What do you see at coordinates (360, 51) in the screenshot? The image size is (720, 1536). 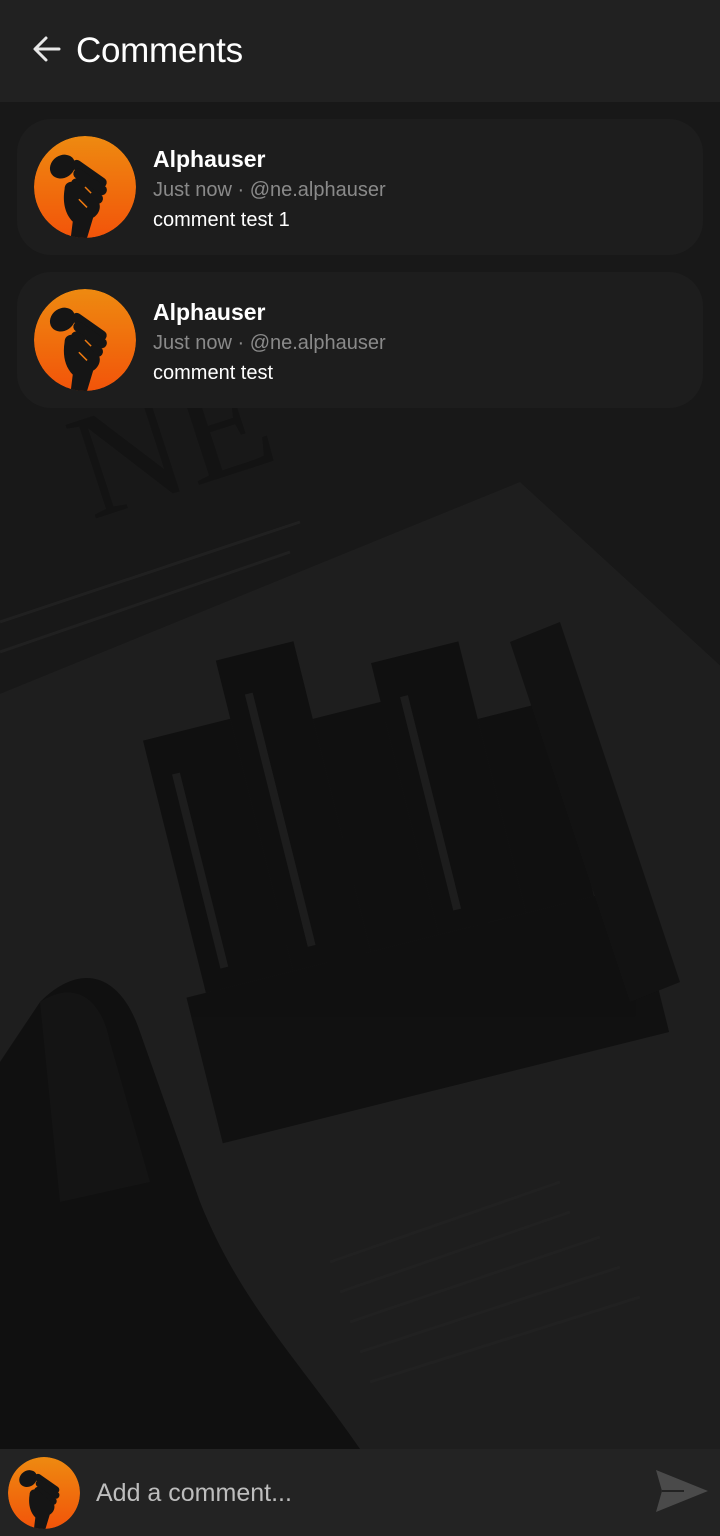 I see `app-header: Comments` at bounding box center [360, 51].